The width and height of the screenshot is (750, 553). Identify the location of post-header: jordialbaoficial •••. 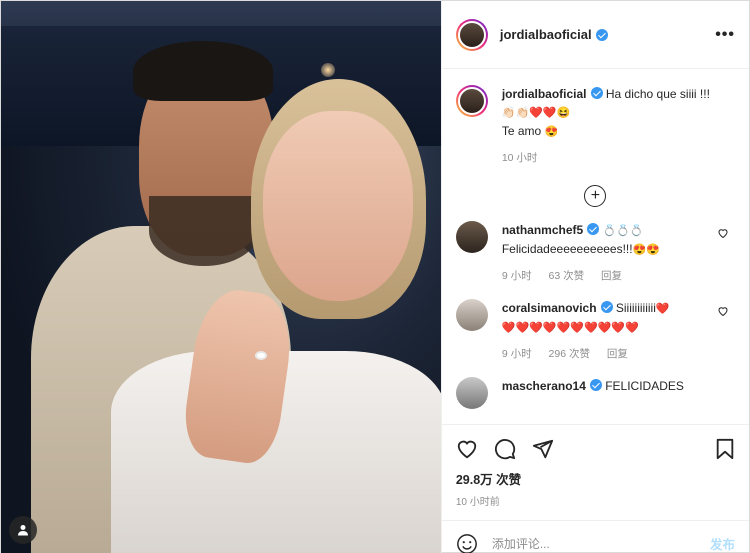
(595, 35).